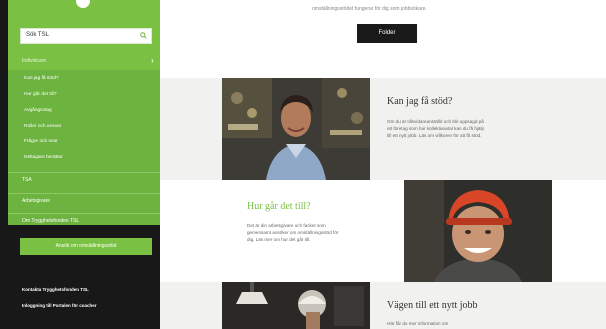  Describe the element at coordinates (41, 141) in the screenshot. I see `sidebar-subitem: Frågor och svar` at that location.